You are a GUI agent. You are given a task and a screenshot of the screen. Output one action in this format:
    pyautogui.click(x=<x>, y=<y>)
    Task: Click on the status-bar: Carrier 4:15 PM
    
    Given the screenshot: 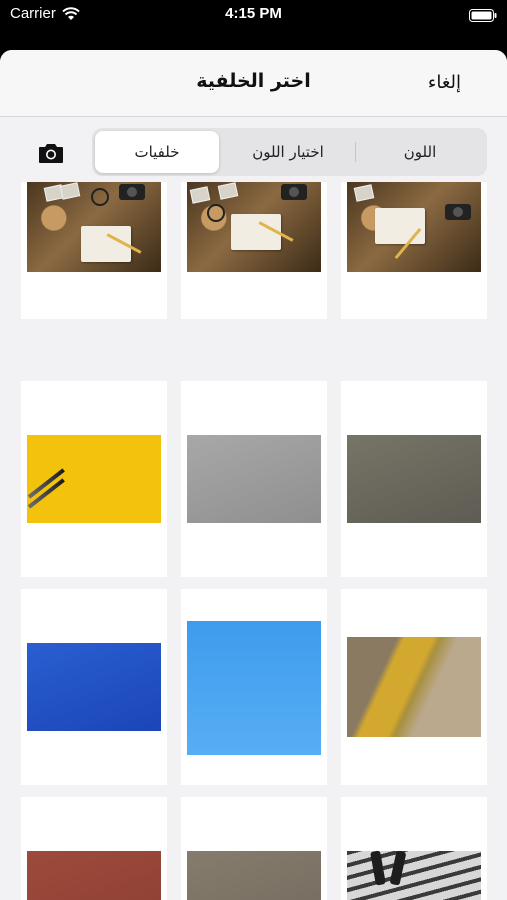 What is the action you would take?
    pyautogui.click(x=253, y=25)
    